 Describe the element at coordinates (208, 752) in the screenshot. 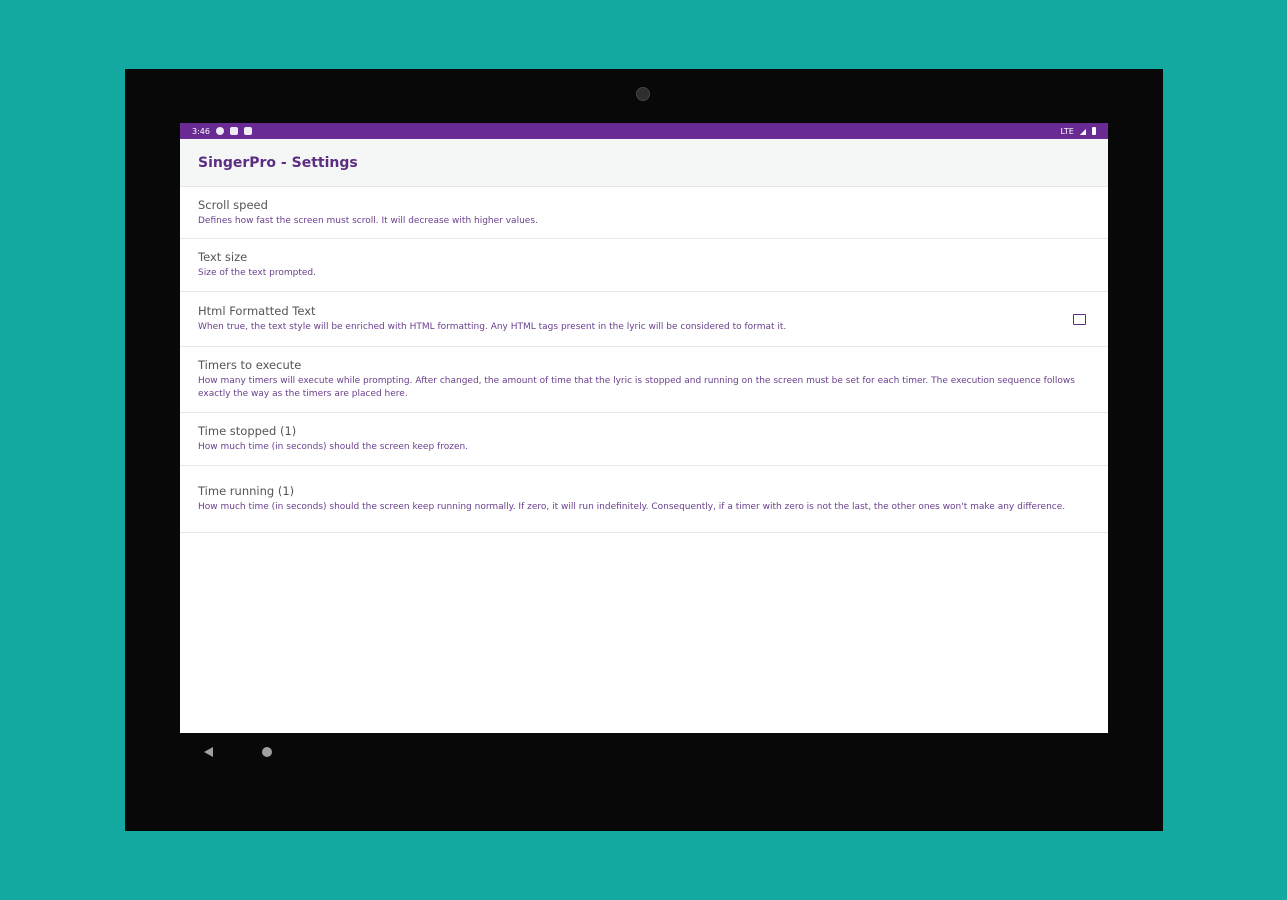

I see `back-icon` at that location.